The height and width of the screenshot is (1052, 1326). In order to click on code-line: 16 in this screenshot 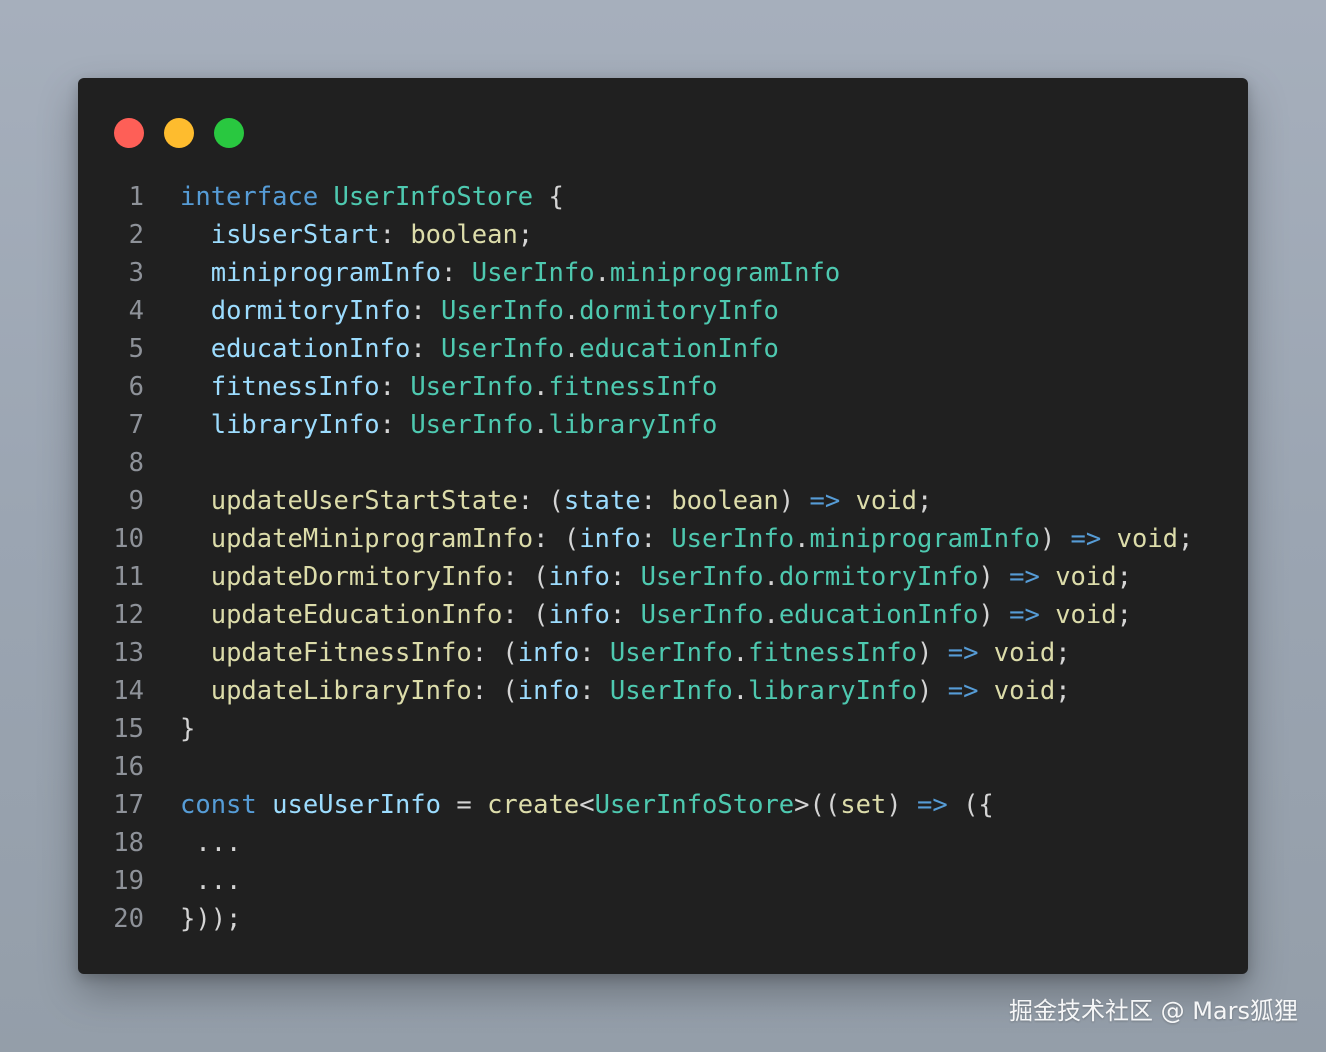, I will do `click(663, 767)`.